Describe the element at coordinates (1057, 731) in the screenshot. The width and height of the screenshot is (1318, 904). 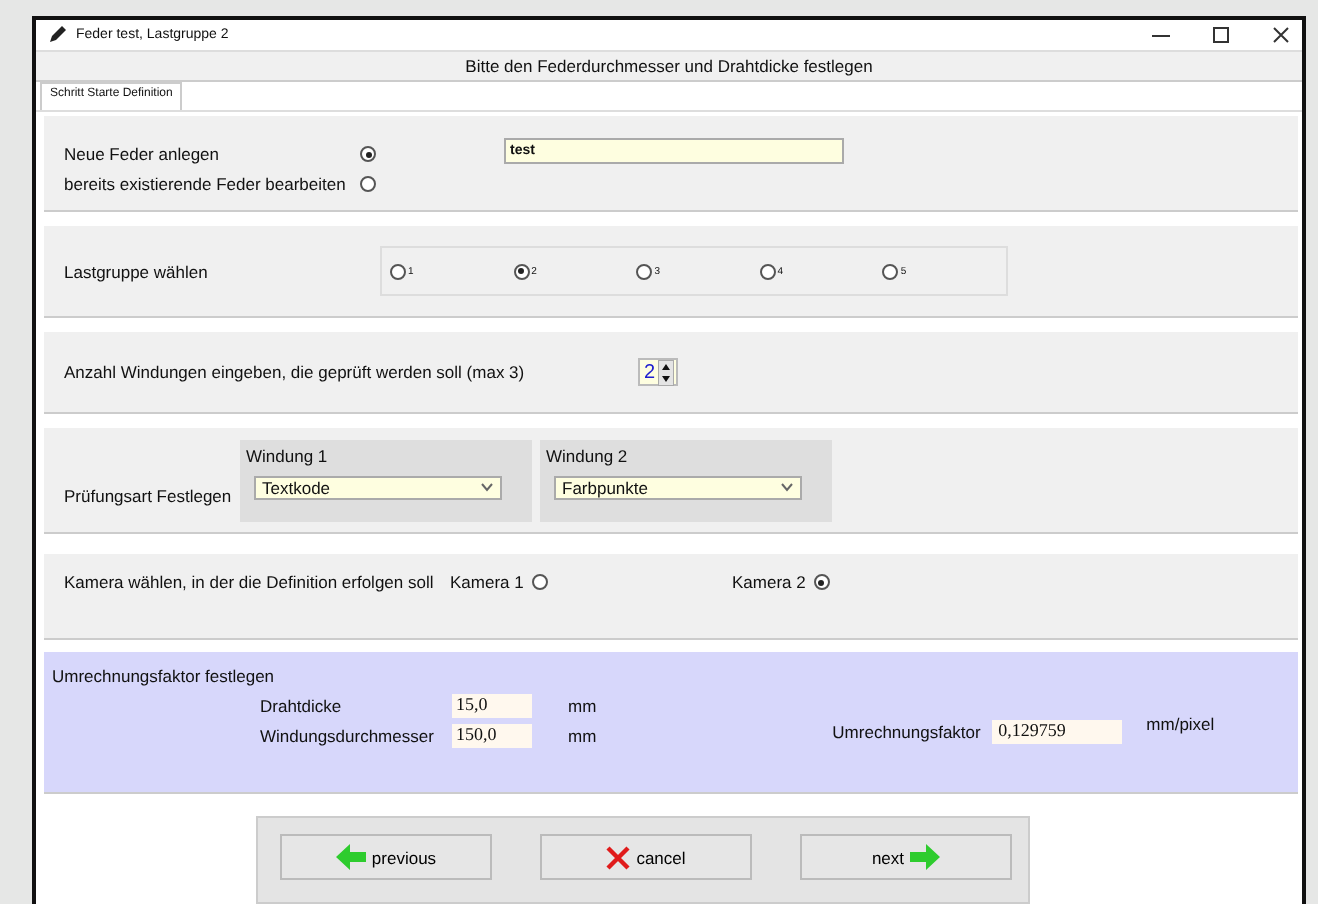
I see `input-field: 0,129759` at that location.